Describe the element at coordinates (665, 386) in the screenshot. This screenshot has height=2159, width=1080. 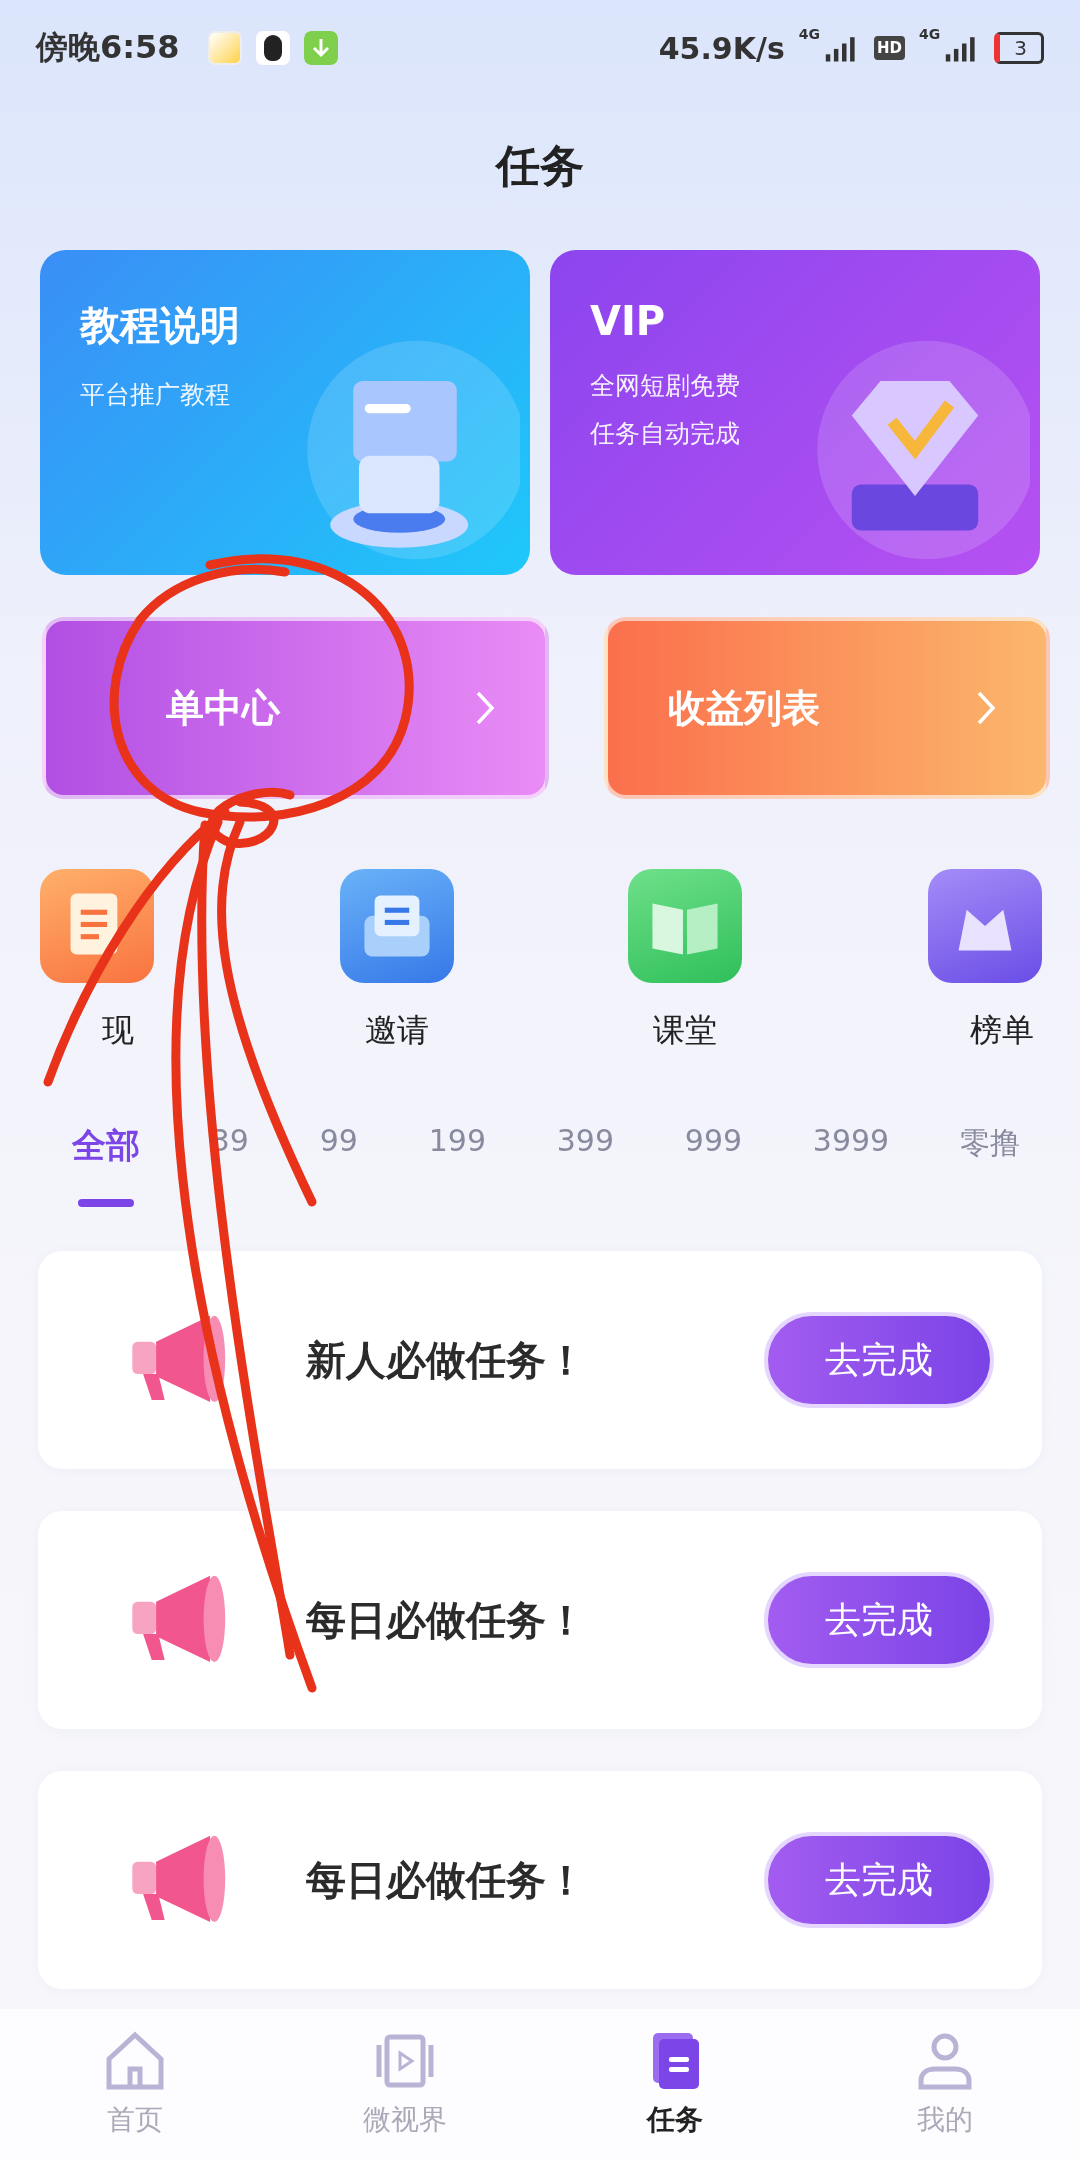
I see `promo-subtitle: 全网短剧免费` at that location.